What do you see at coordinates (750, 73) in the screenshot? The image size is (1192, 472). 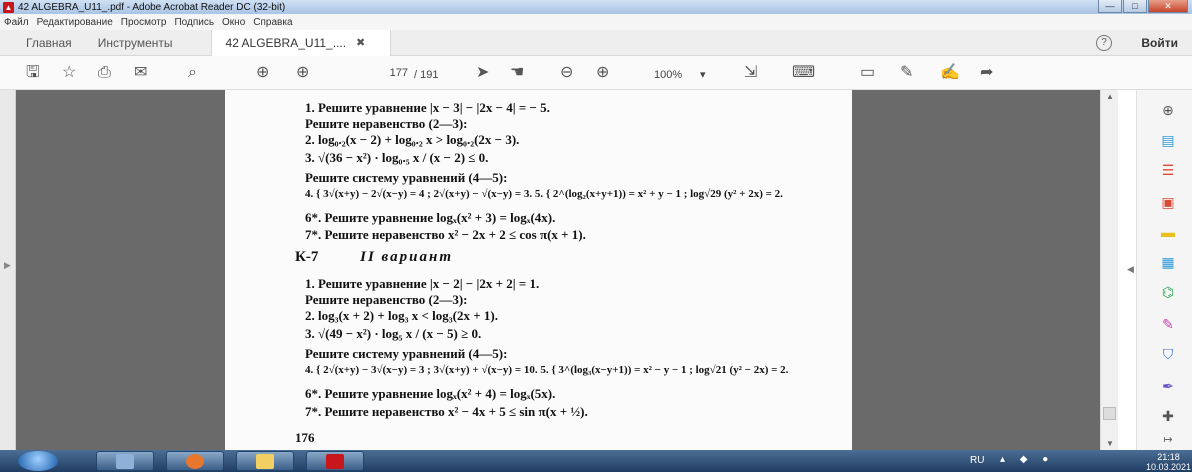 I see `fit-page-icon: ⇲` at bounding box center [750, 73].